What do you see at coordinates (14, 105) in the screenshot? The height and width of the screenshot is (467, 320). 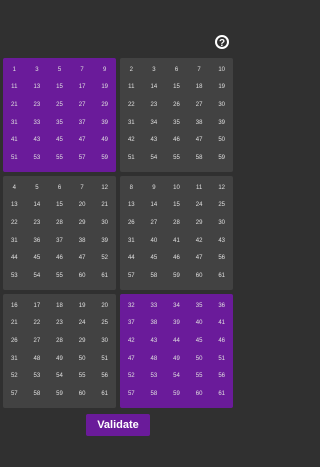 I see `card-number: 21` at bounding box center [14, 105].